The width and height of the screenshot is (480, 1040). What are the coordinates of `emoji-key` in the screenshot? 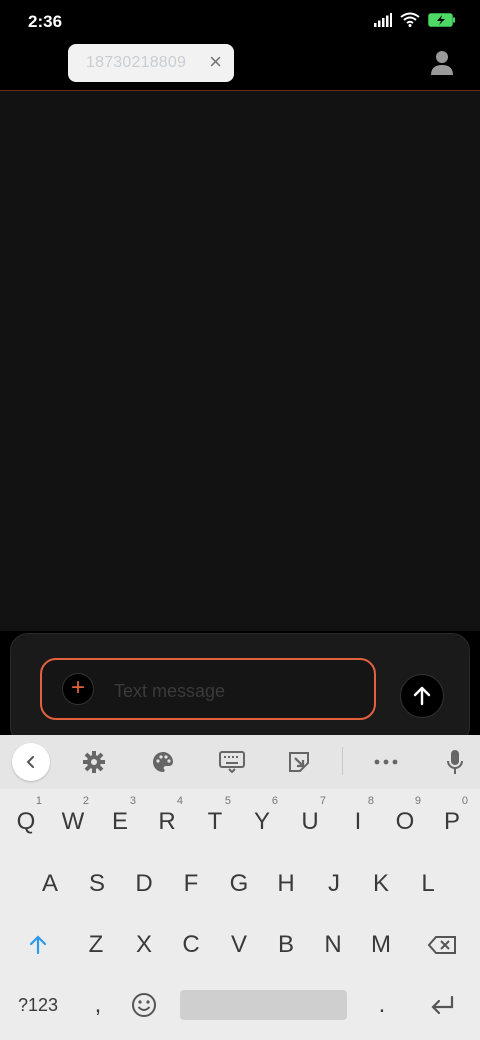 It's located at (144, 1005).